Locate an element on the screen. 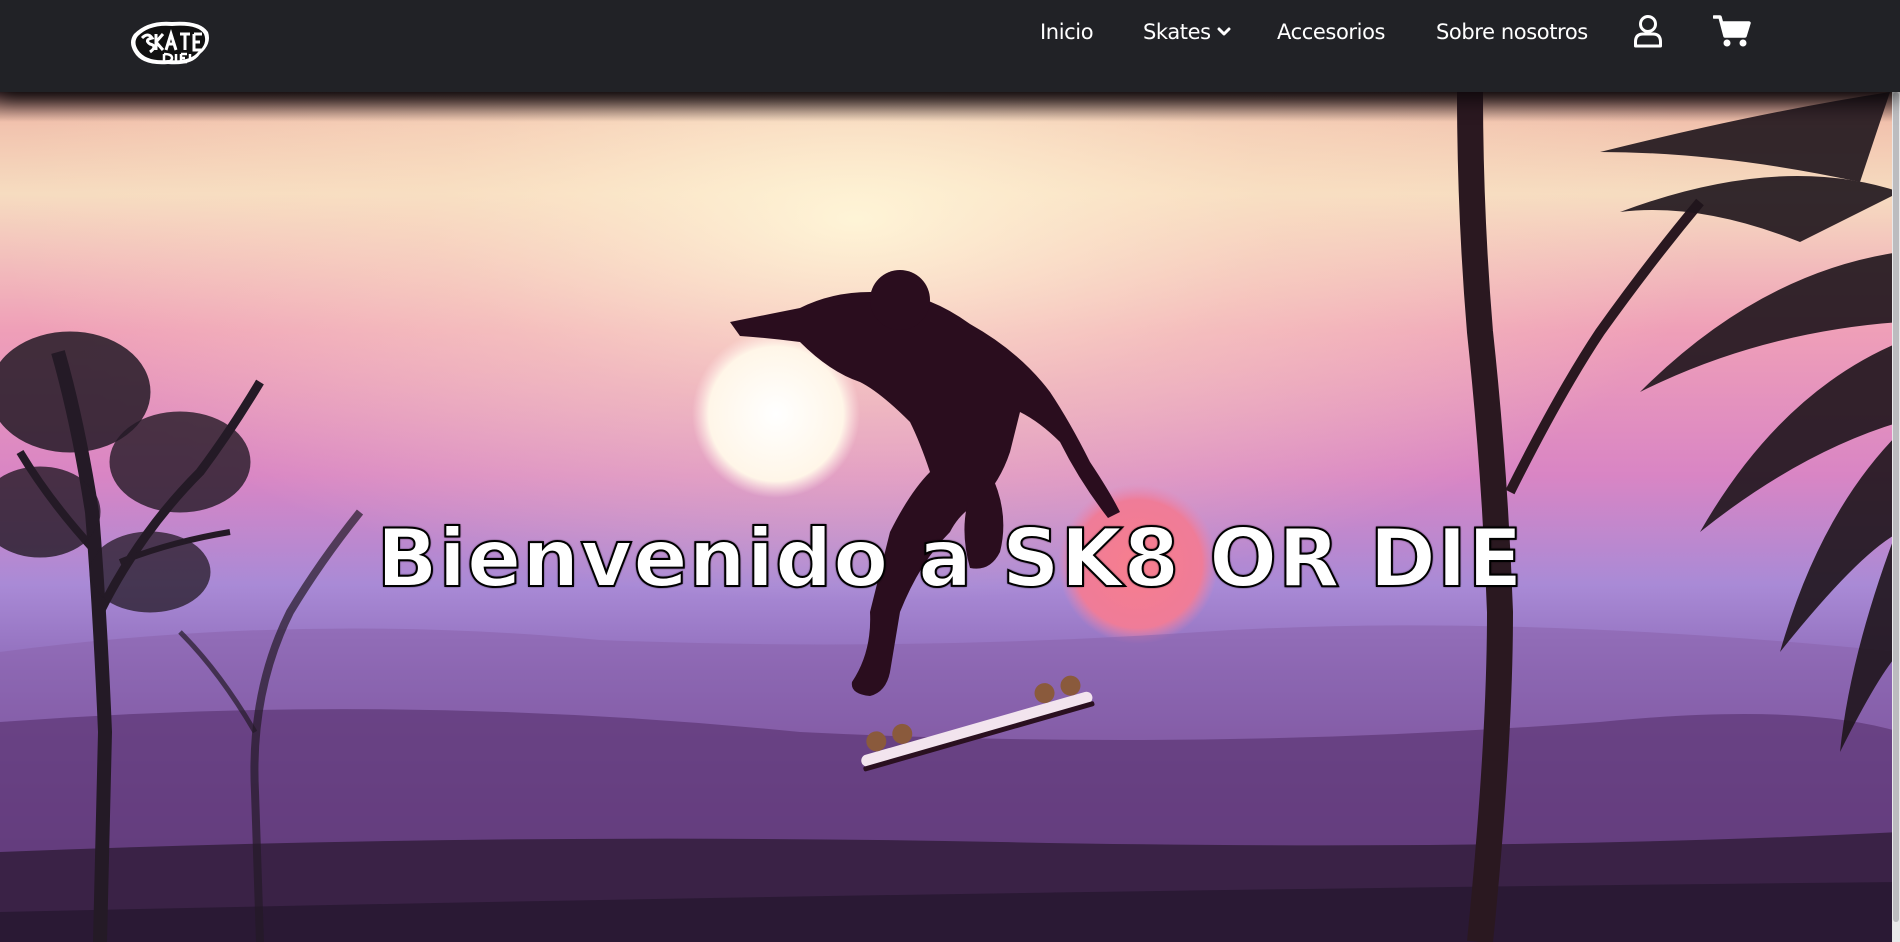  nav-link-inicio: Inicio is located at coordinates (1067, 32).